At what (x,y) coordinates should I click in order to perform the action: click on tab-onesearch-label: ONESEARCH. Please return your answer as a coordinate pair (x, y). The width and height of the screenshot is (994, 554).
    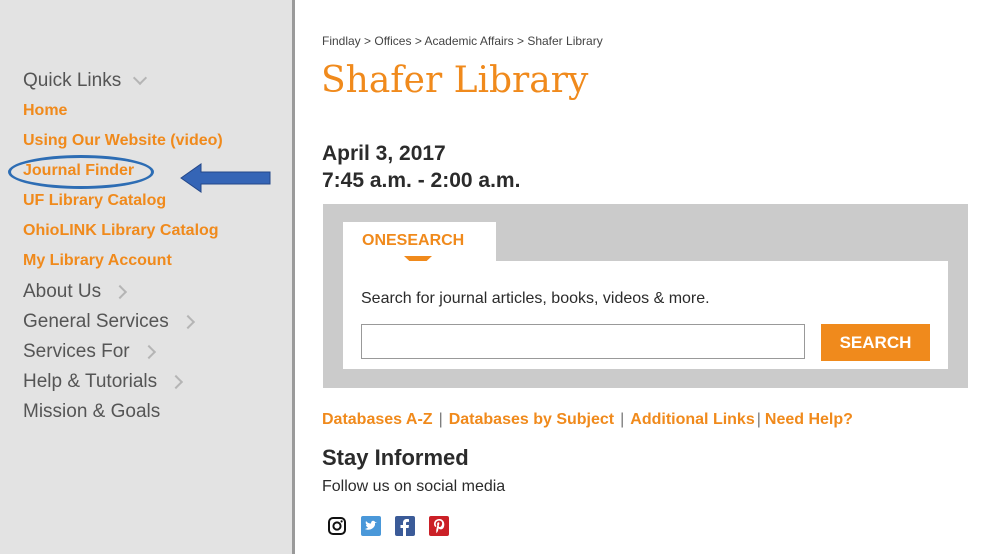
    Looking at the image, I should click on (413, 241).